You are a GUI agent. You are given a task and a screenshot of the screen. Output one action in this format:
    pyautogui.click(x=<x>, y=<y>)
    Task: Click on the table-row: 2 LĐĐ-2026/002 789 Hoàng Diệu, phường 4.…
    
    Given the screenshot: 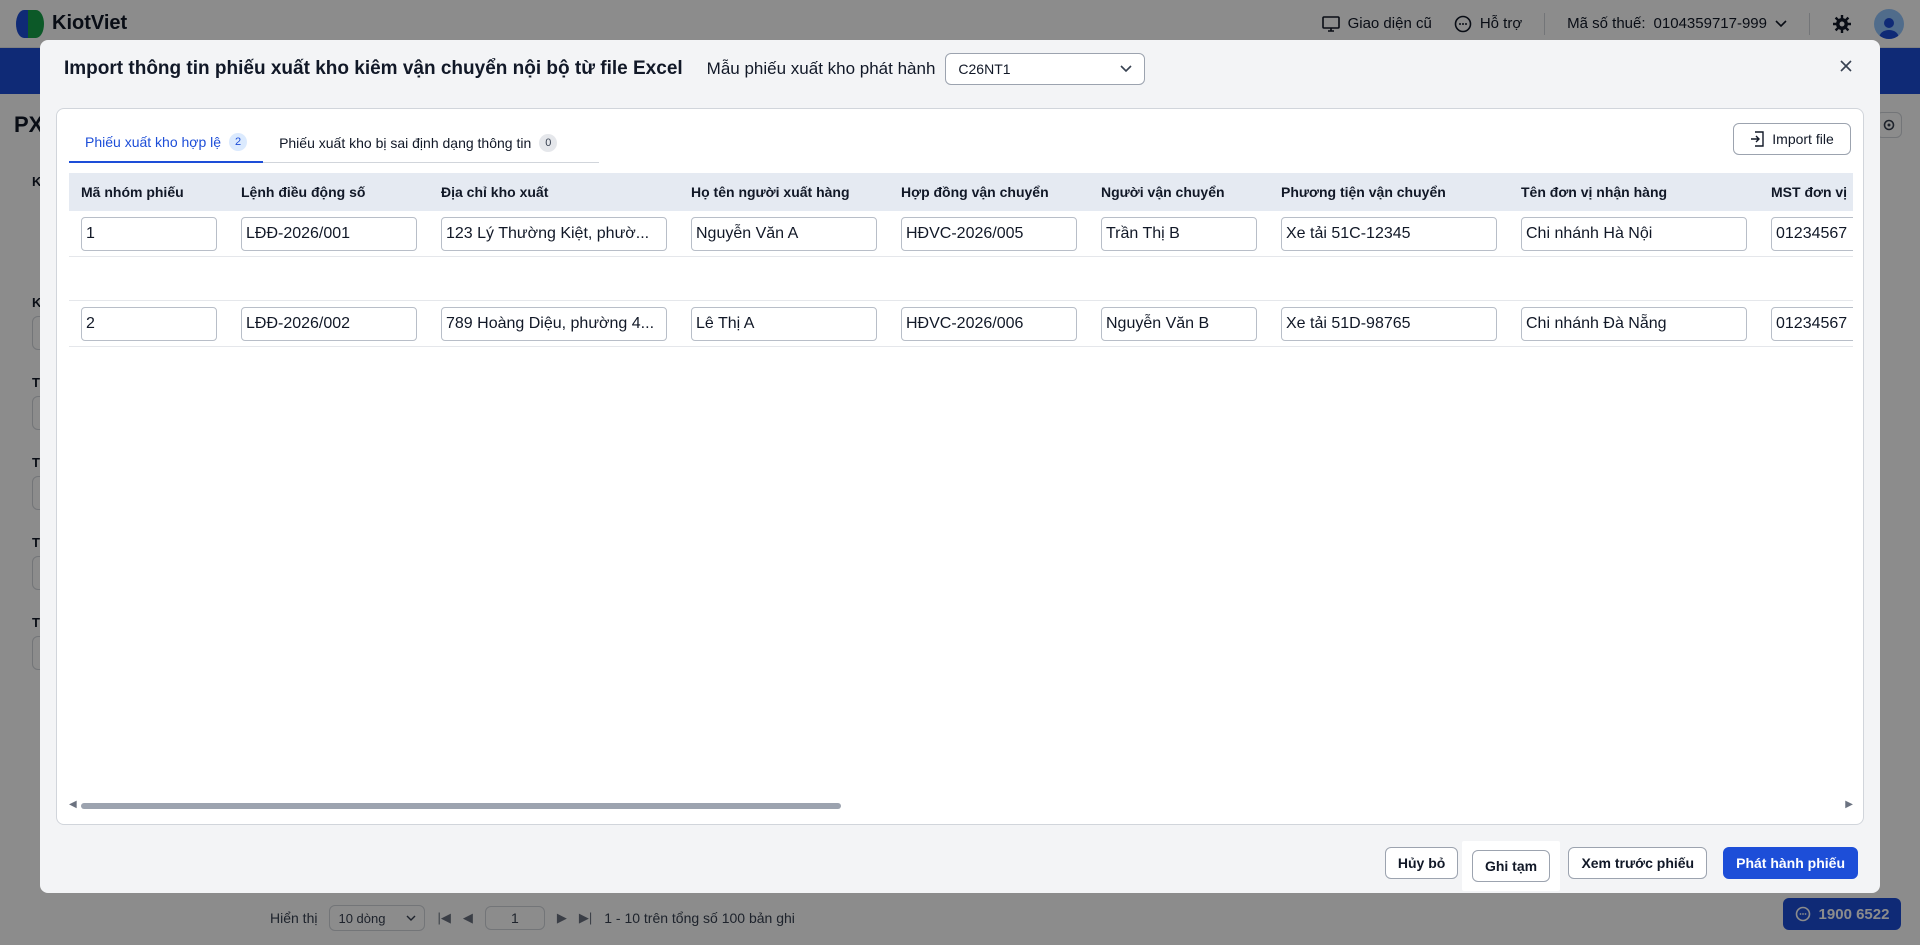 What is the action you would take?
    pyautogui.click(x=961, y=324)
    